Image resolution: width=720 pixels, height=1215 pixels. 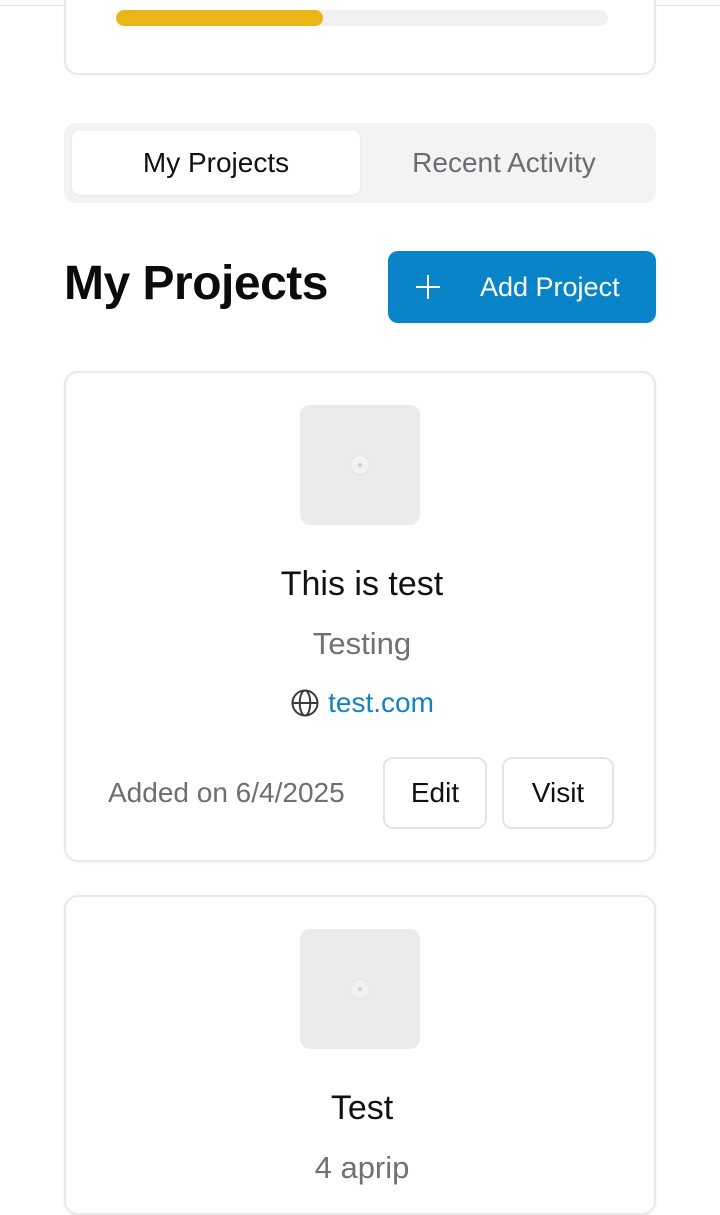 What do you see at coordinates (558, 793) in the screenshot?
I see `visit-button: Visit` at bounding box center [558, 793].